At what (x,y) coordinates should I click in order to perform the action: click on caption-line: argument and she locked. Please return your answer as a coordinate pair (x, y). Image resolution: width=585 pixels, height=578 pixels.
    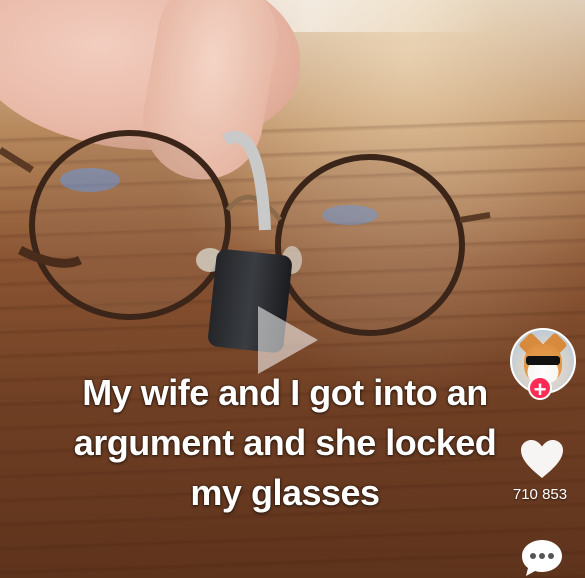
    Looking at the image, I should click on (285, 442).